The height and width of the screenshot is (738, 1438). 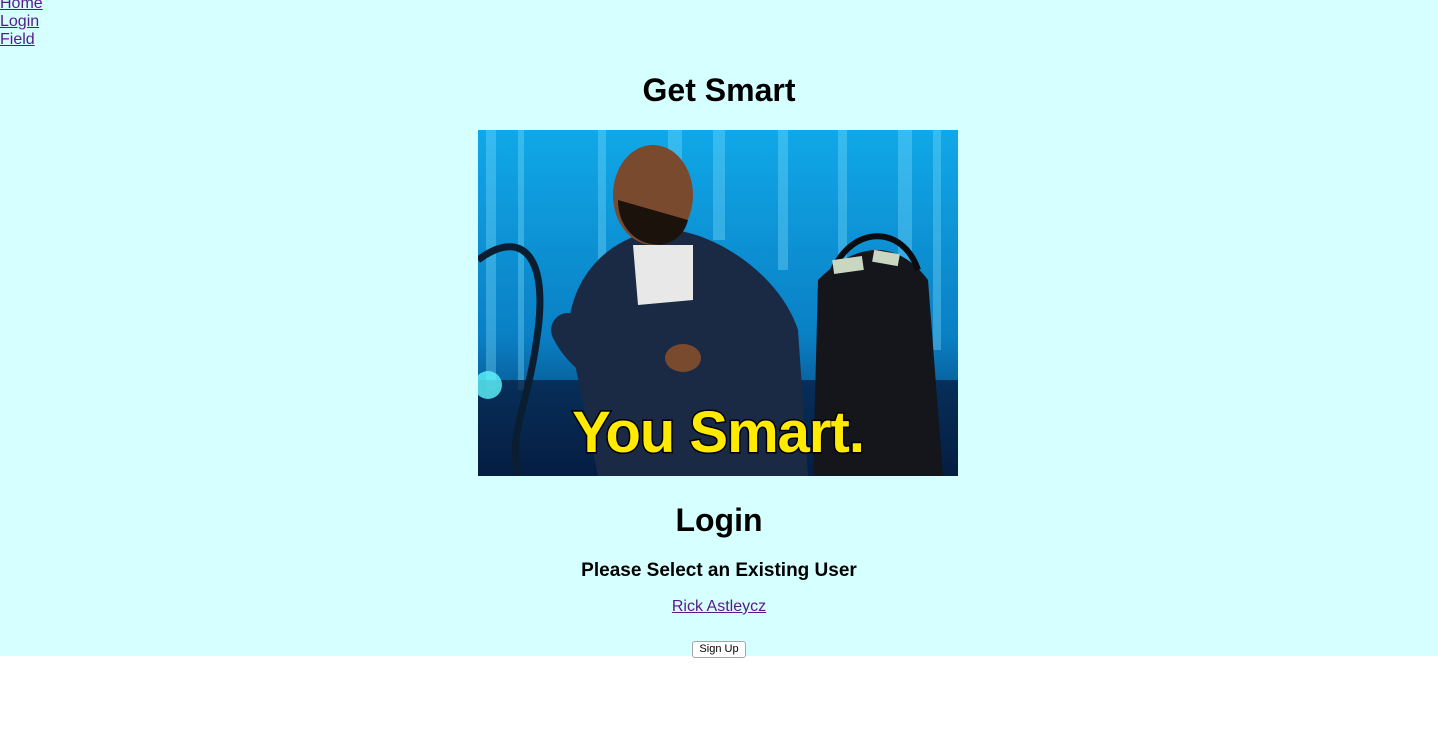 I want to click on user-link-rick-astleycz: Rick Astleycz, so click(x=719, y=606).